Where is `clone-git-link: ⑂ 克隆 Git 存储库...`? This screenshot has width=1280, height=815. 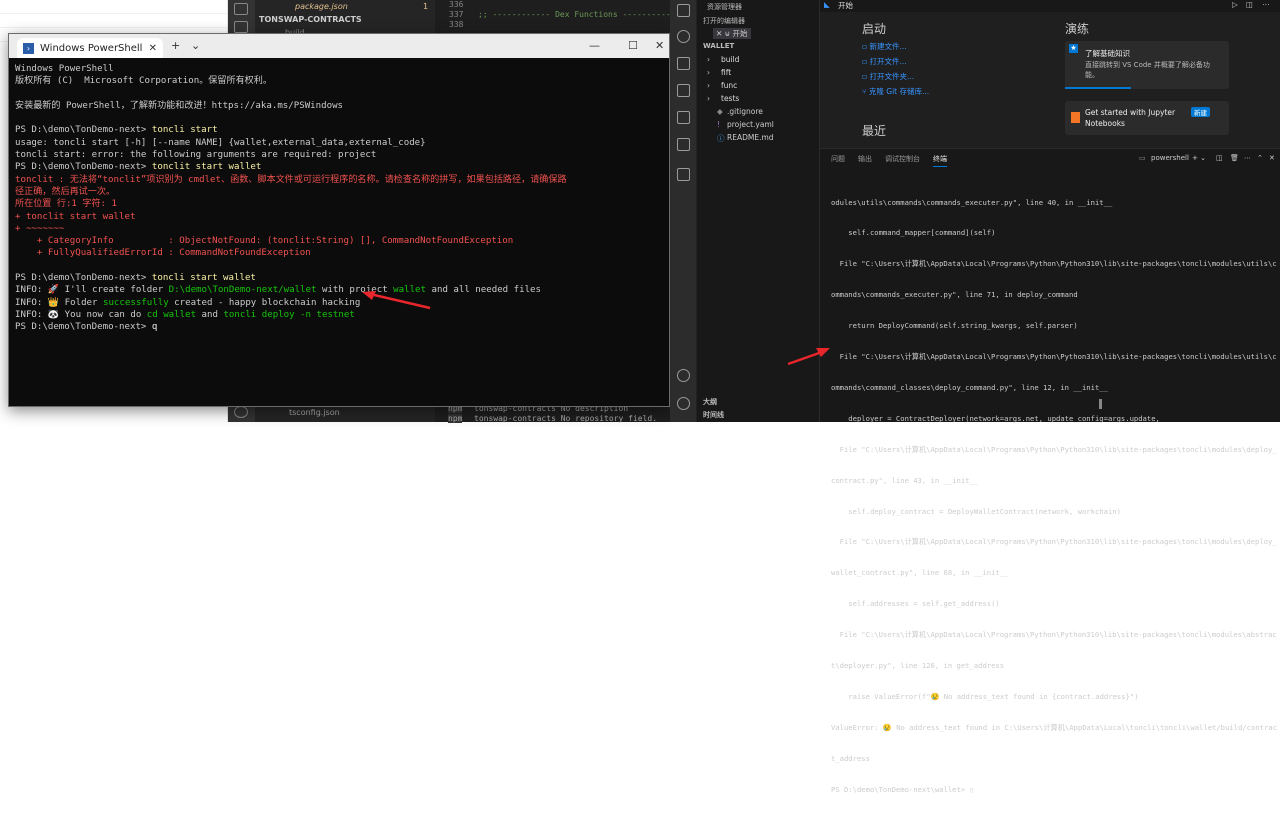
clone-git-link: ⑂ 克隆 Git 存储库... is located at coordinates (895, 91).